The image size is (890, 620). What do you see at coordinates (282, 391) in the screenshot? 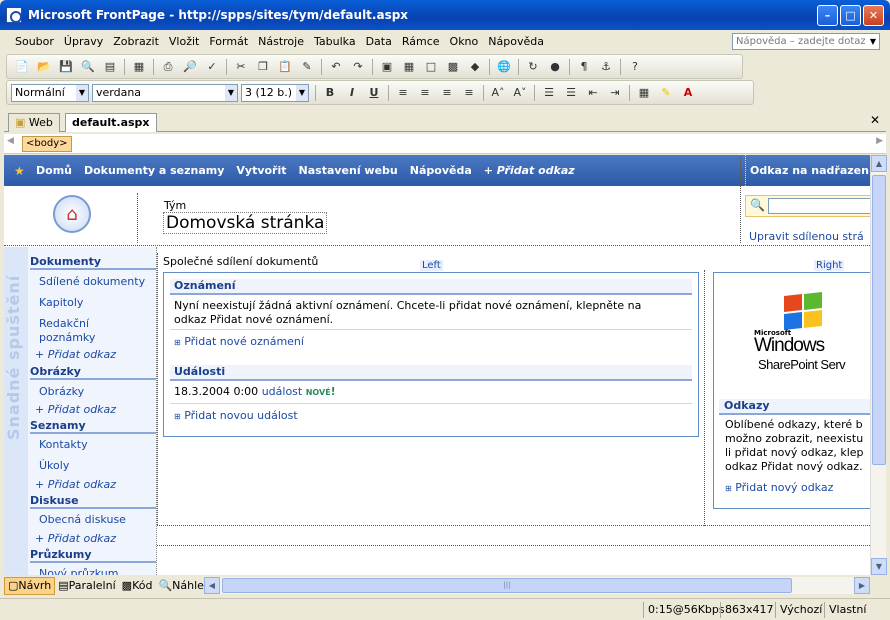
I see `event-link: událost` at bounding box center [282, 391].